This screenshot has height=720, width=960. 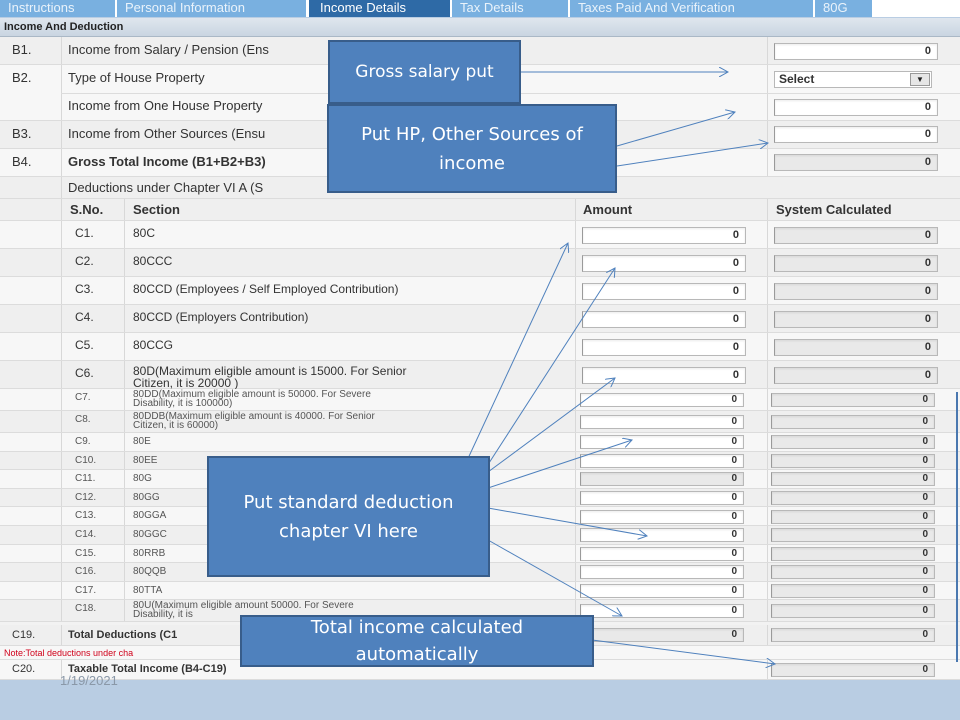 What do you see at coordinates (856, 107) in the screenshot?
I see `house-property-income-input: 0` at bounding box center [856, 107].